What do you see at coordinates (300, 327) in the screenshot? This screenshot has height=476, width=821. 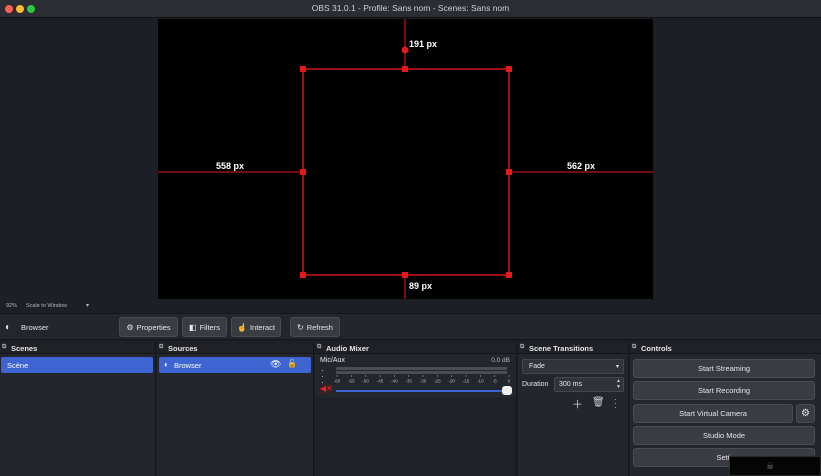 I see `refresh-icon: ↻` at bounding box center [300, 327].